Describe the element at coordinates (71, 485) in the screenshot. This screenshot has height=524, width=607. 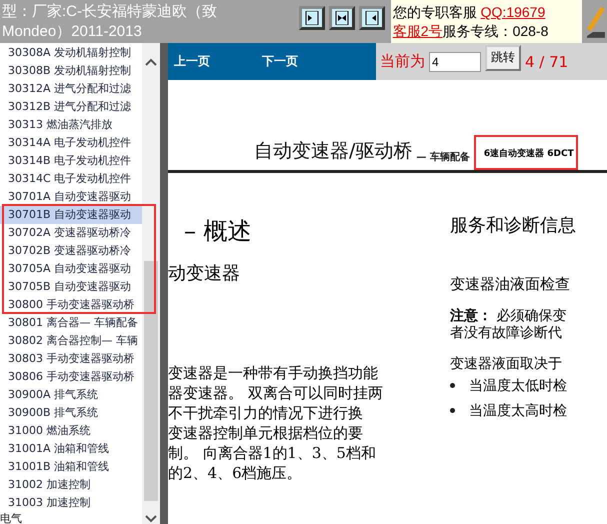
I see `chapter-item: 31002 加速控制` at that location.